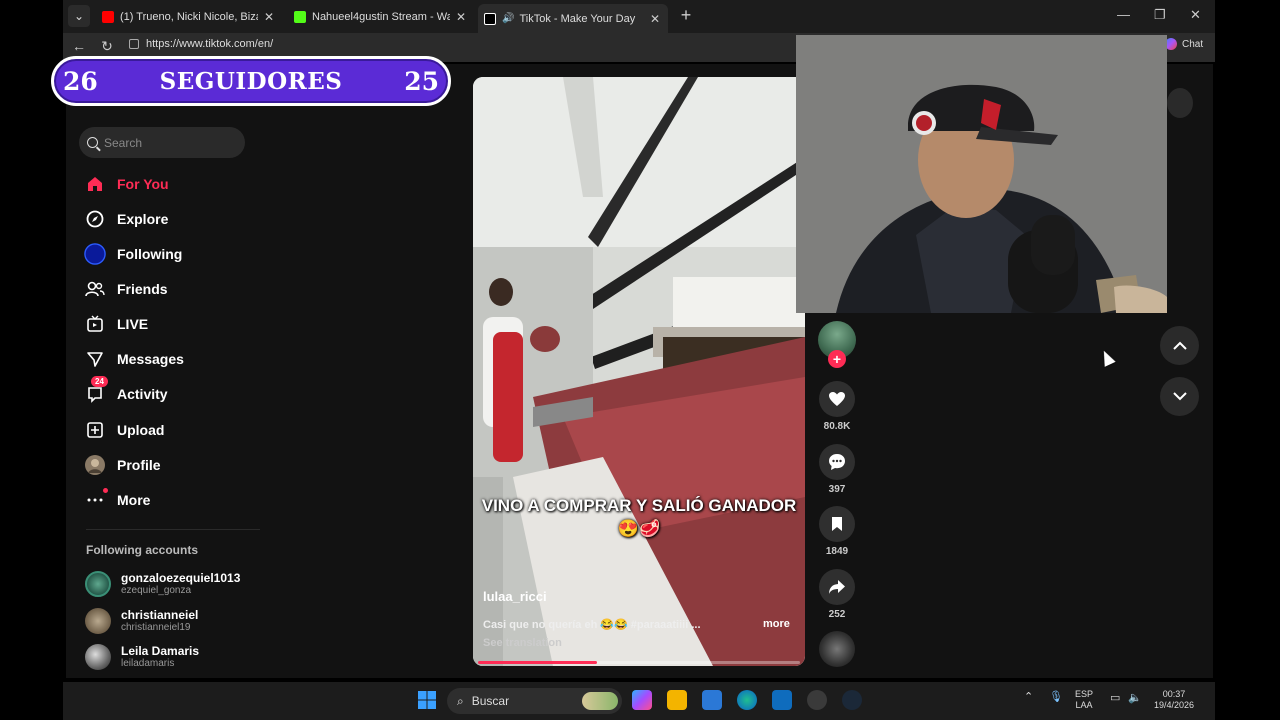 This screenshot has width=1280, height=720. Describe the element at coordinates (80, 81) in the screenshot. I see `follower-current-count: 26` at that location.